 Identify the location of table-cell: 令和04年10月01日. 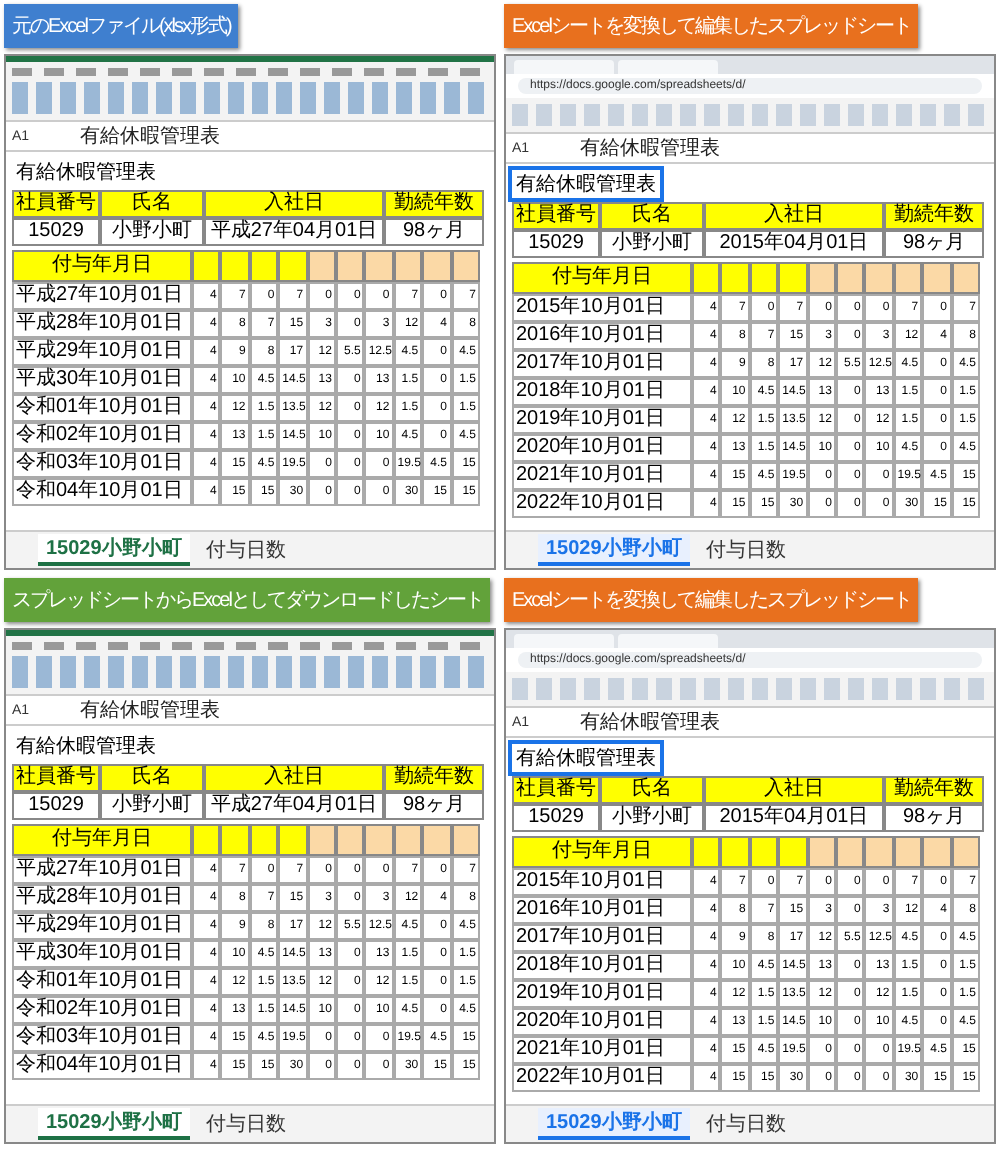
(102, 492).